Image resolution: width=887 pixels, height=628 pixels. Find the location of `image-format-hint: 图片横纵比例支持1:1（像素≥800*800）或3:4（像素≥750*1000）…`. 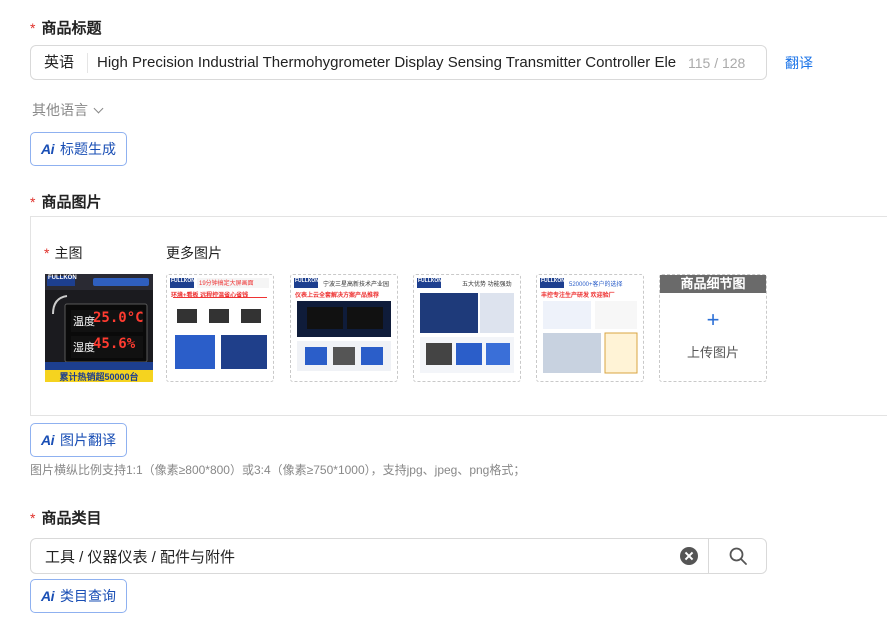

image-format-hint: 图片横纵比例支持1:1（像素≥800*800）或3:4（像素≥750*1000）… is located at coordinates (278, 470).